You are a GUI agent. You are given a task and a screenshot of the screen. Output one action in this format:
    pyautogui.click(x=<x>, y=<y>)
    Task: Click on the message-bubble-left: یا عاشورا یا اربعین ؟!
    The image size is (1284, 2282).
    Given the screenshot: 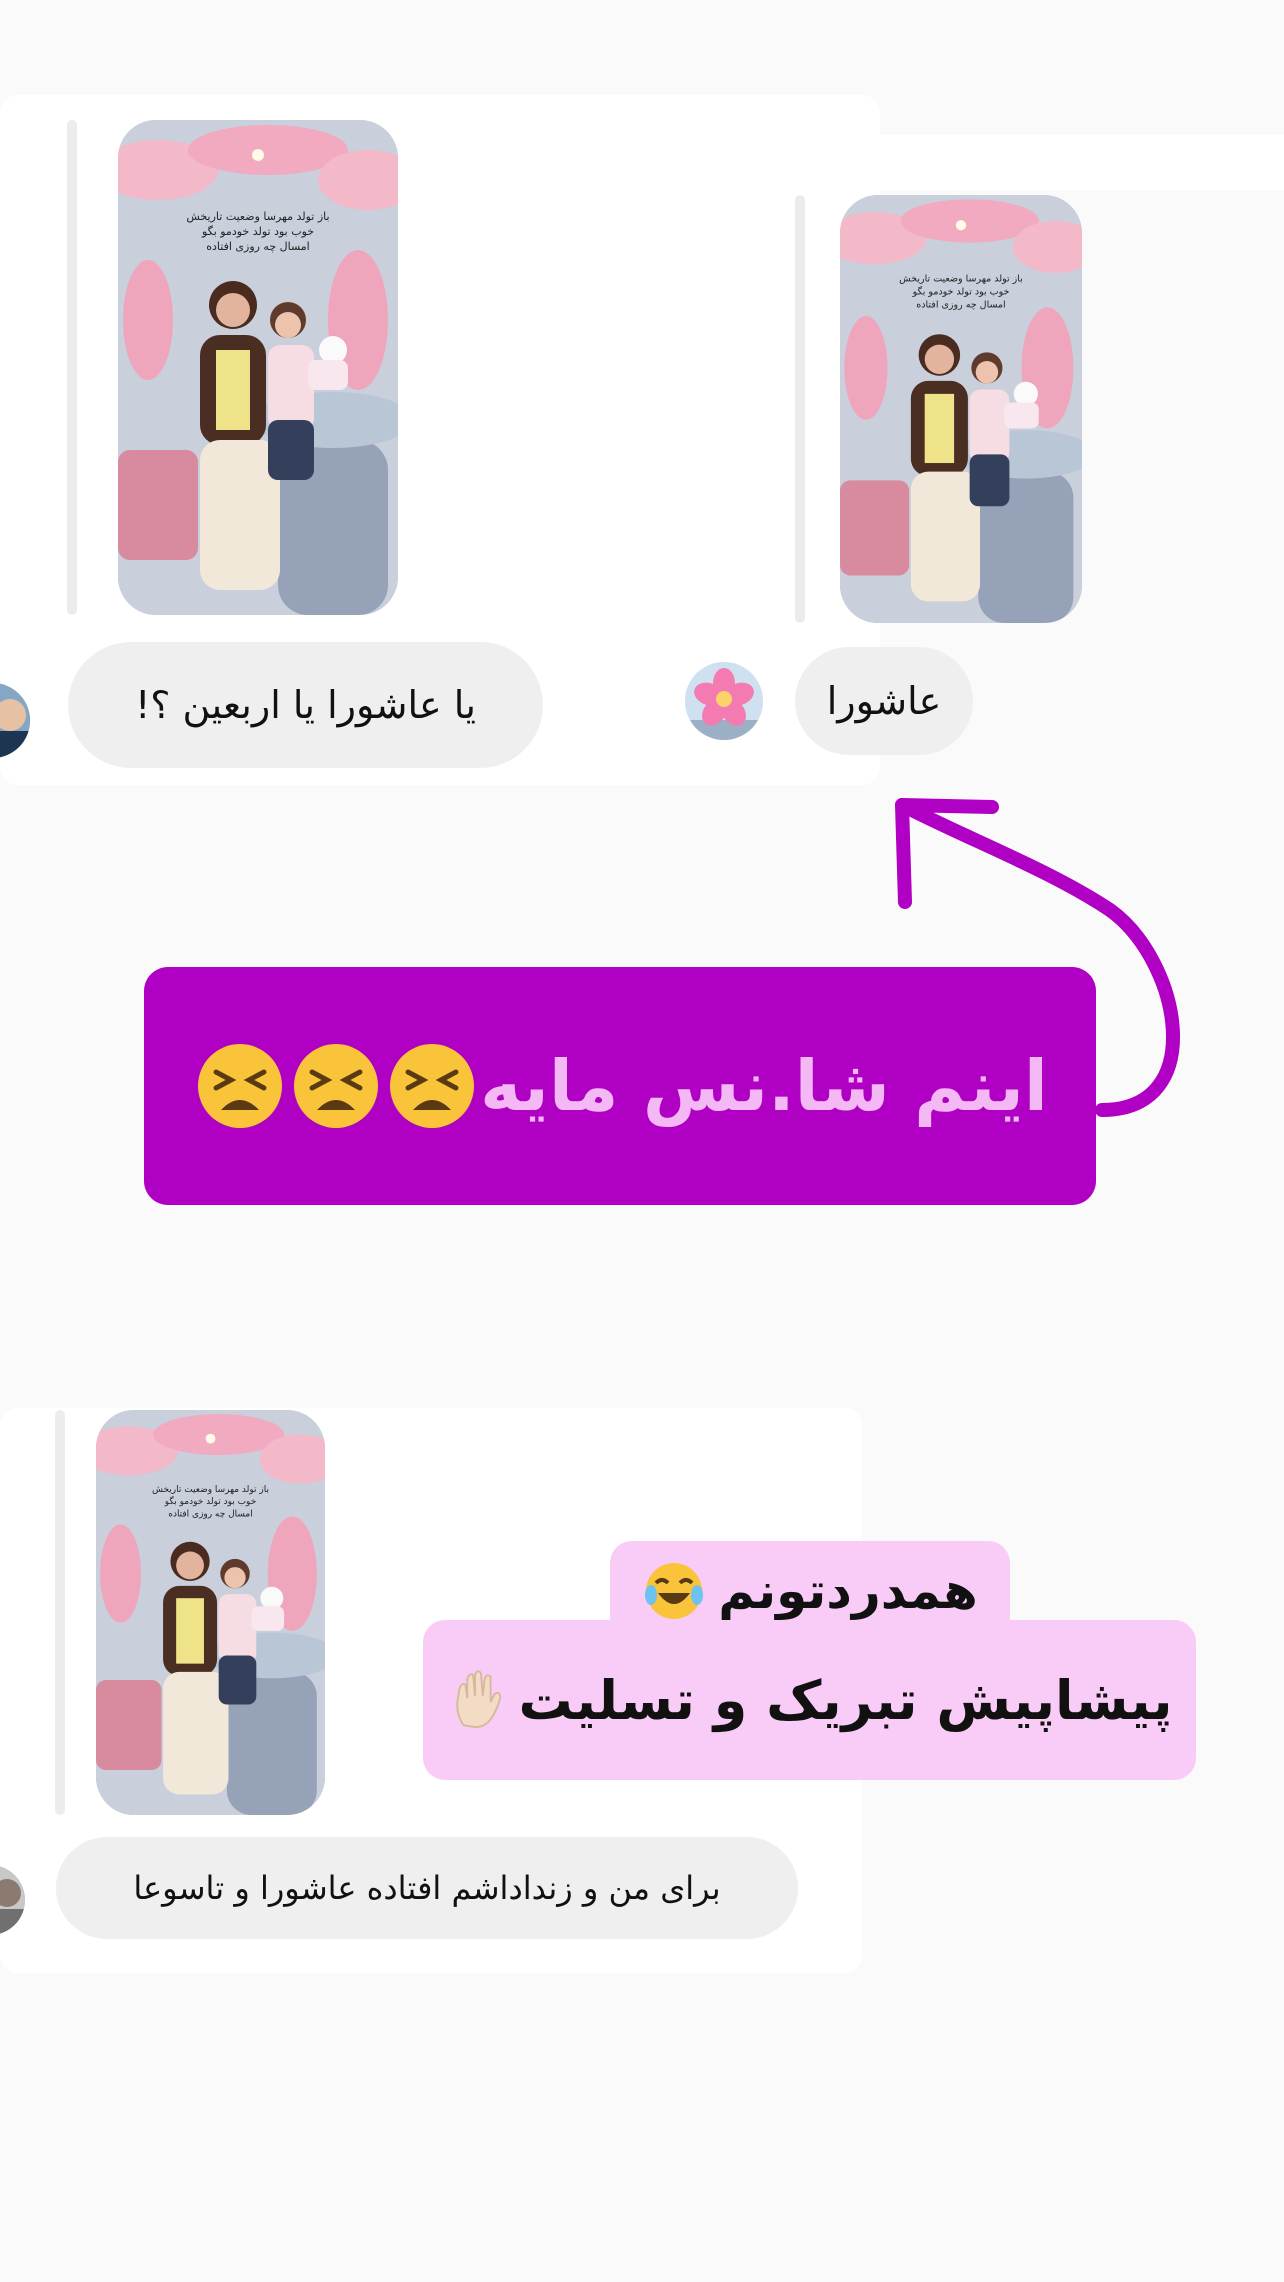 What is the action you would take?
    pyautogui.click(x=305, y=705)
    